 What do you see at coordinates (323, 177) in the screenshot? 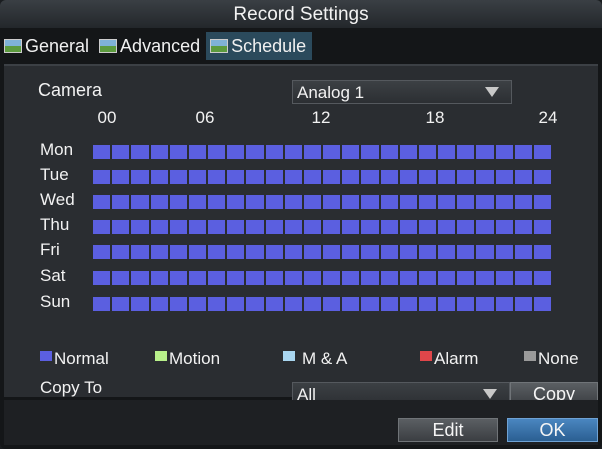
I see `schedule-row-tue` at bounding box center [323, 177].